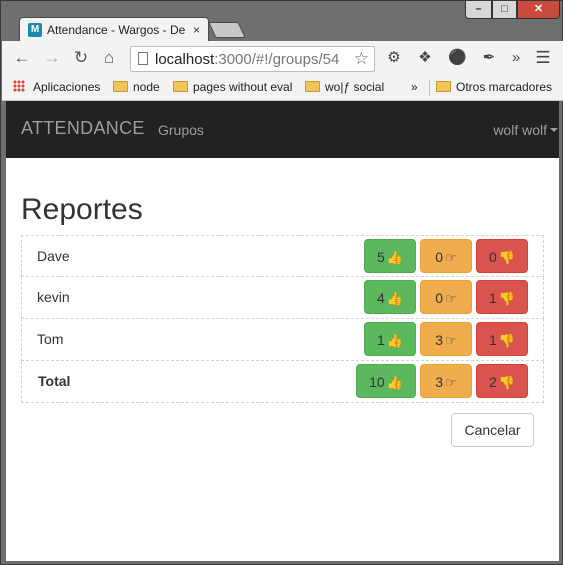 The width and height of the screenshot is (563, 565). I want to click on evernote-icon: ❖, so click(425, 58).